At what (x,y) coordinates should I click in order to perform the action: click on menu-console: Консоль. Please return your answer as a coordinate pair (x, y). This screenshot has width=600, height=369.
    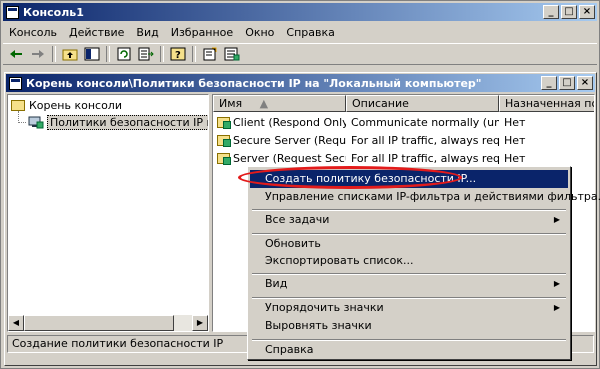
    Looking at the image, I should click on (33, 32).